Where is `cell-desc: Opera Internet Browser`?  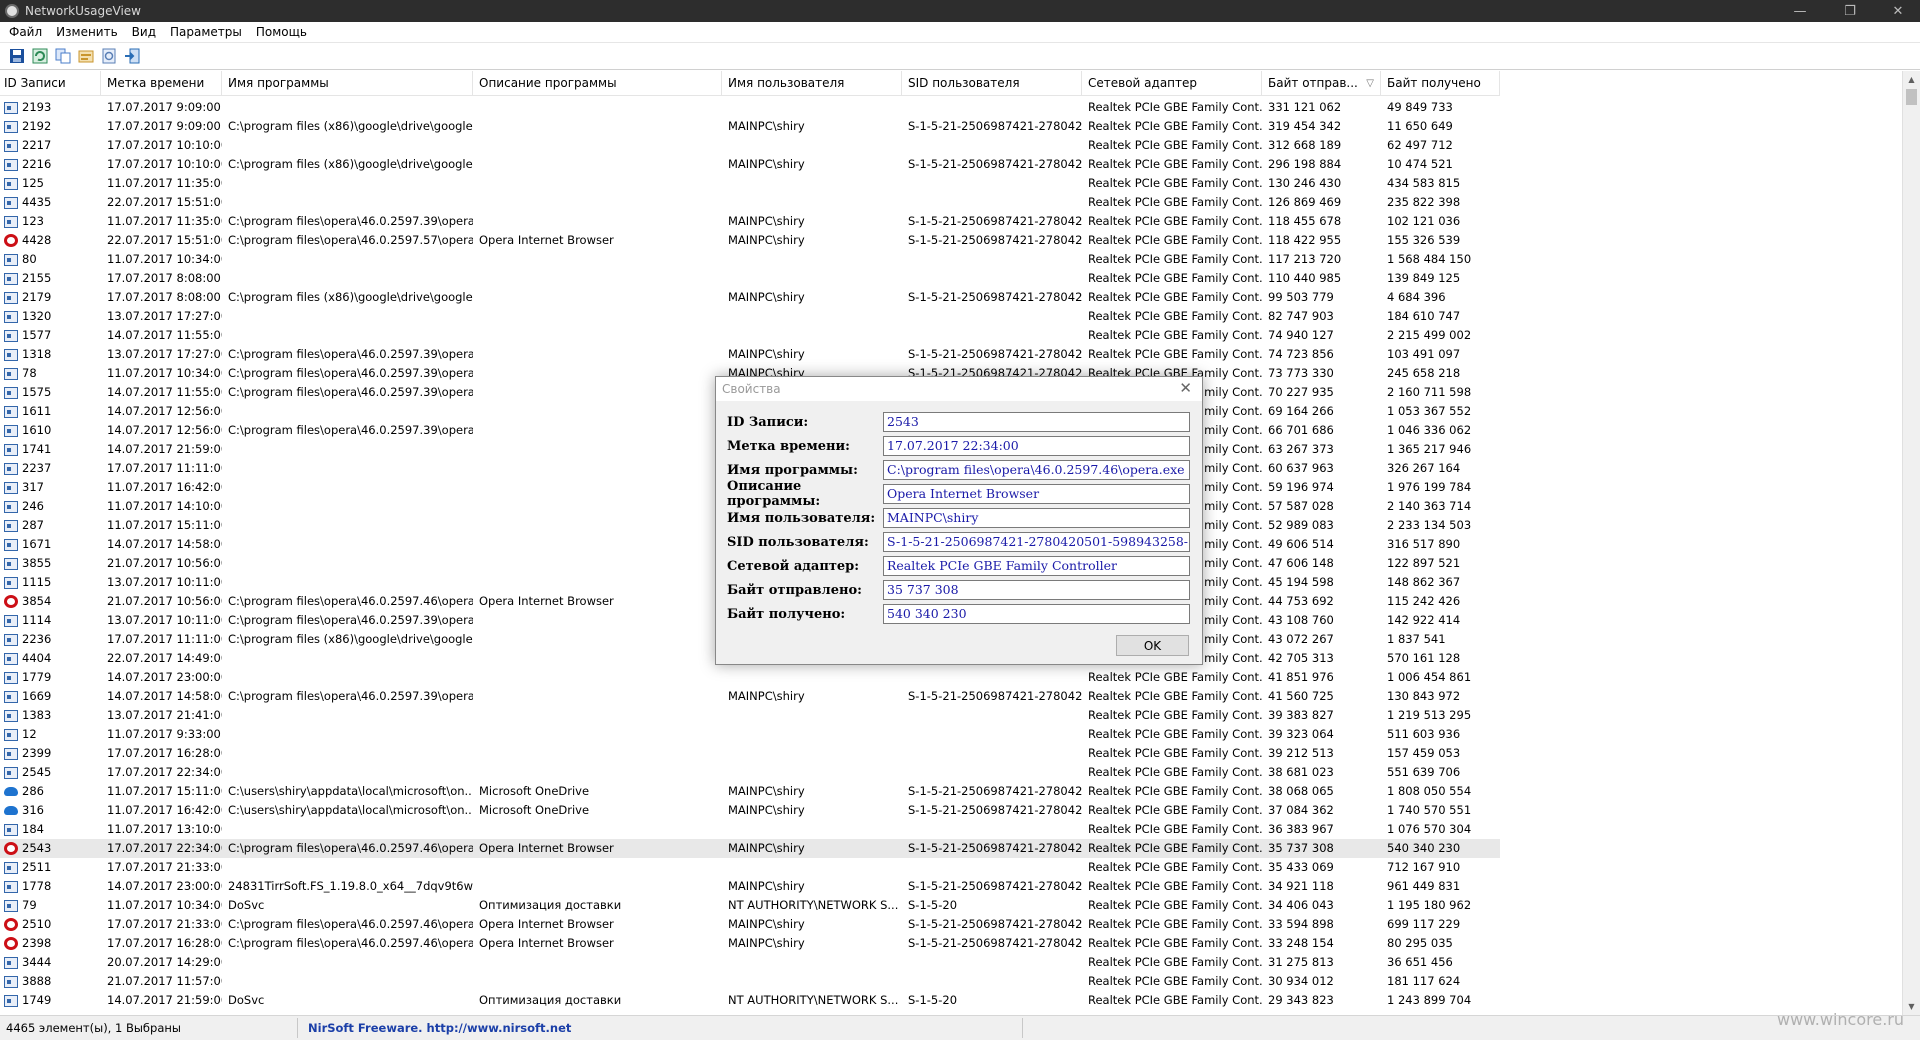
cell-desc: Opera Internet Browser is located at coordinates (546, 924).